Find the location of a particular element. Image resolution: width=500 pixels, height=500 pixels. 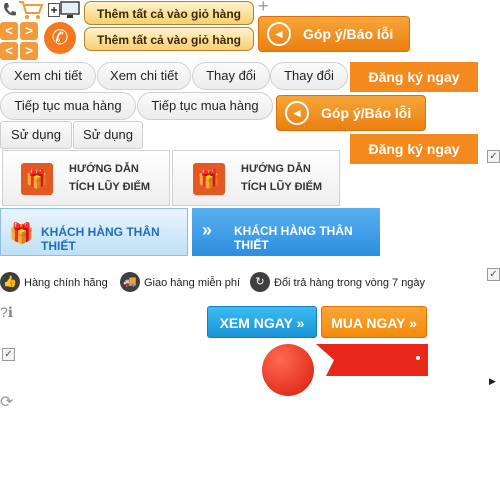

refresh-icon: ⟳ is located at coordinates (6, 402).